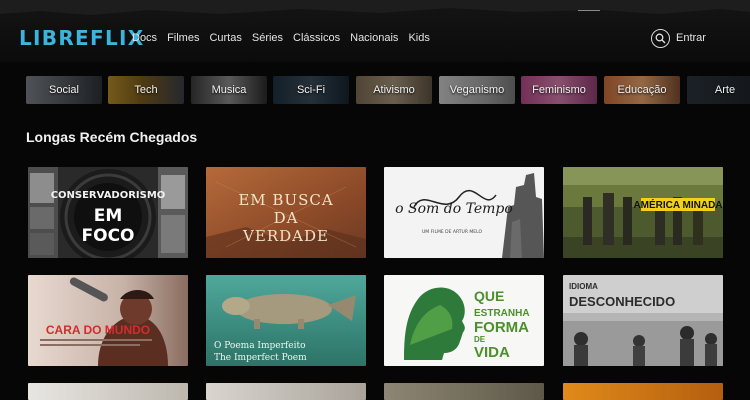 The width and height of the screenshot is (750, 400). I want to click on poster-title-line: DA, so click(286, 218).